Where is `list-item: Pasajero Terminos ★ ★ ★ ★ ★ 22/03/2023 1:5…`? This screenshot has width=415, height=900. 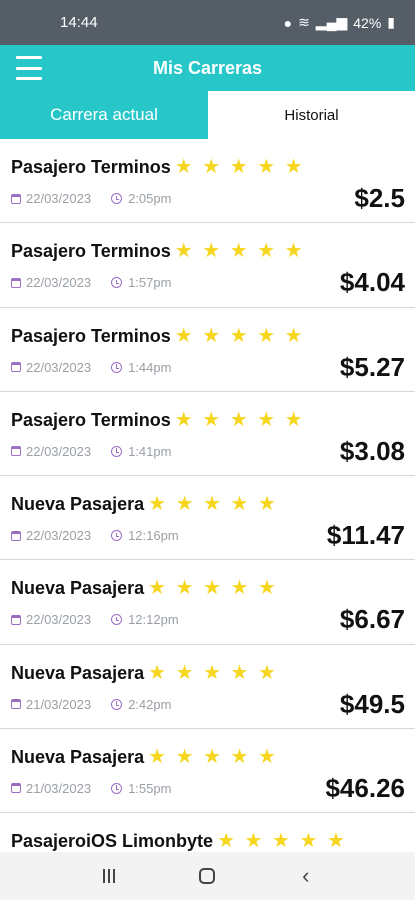
list-item: Pasajero Terminos ★ ★ ★ ★ ★ 22/03/2023 1:5… is located at coordinates (207, 265).